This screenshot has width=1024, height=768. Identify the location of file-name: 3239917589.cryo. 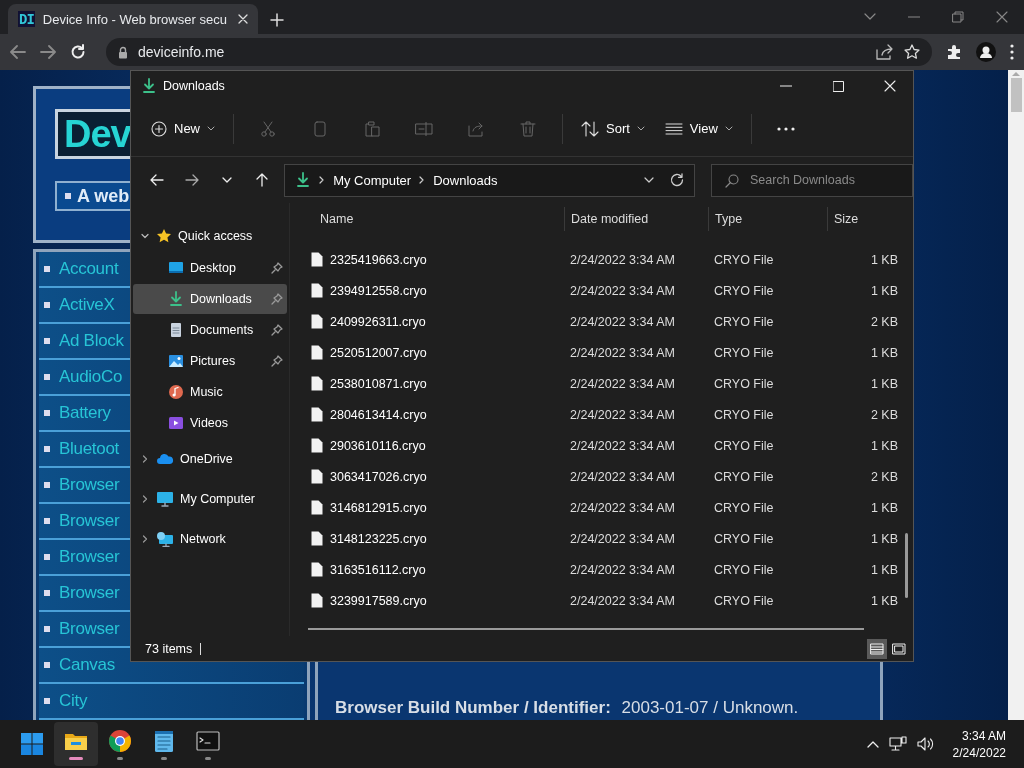
(378, 600).